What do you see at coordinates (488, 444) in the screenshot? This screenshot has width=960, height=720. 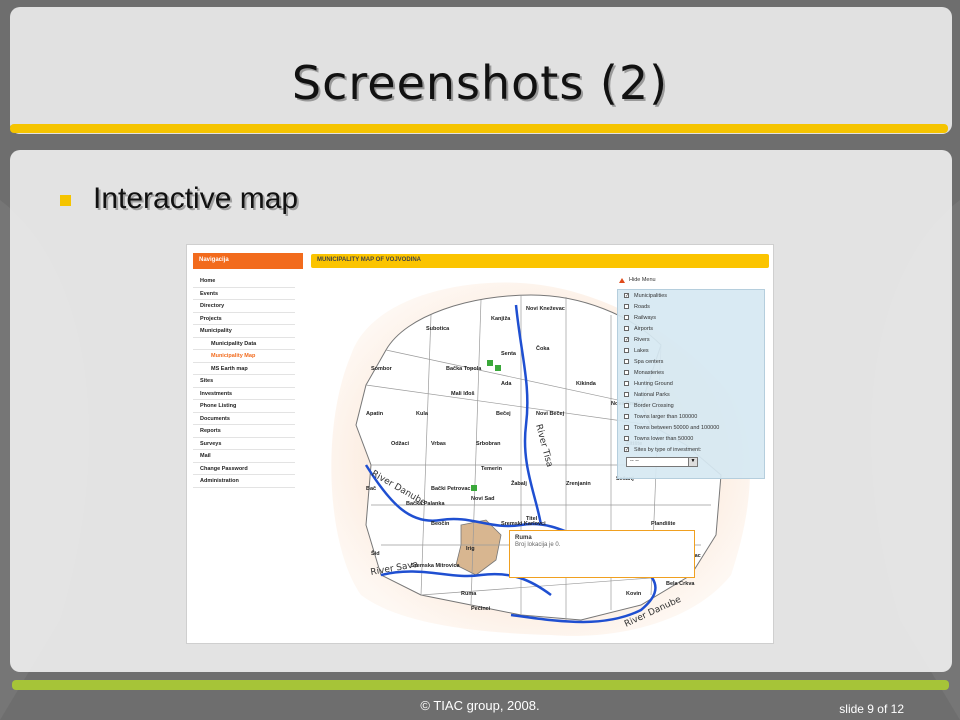 I see `municipality-label: Srbobran` at bounding box center [488, 444].